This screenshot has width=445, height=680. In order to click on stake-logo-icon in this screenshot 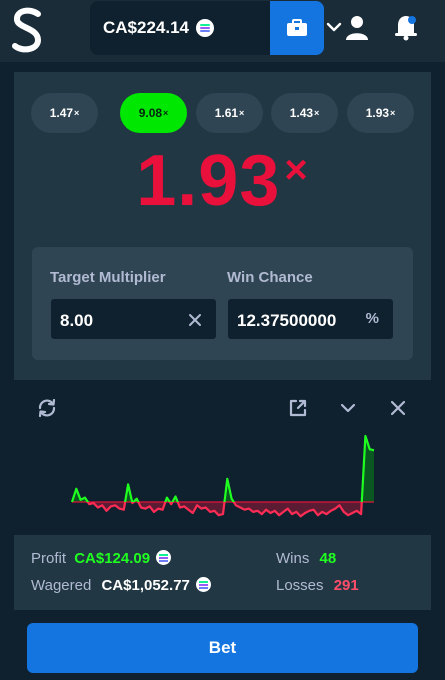, I will do `click(28, 31)`.